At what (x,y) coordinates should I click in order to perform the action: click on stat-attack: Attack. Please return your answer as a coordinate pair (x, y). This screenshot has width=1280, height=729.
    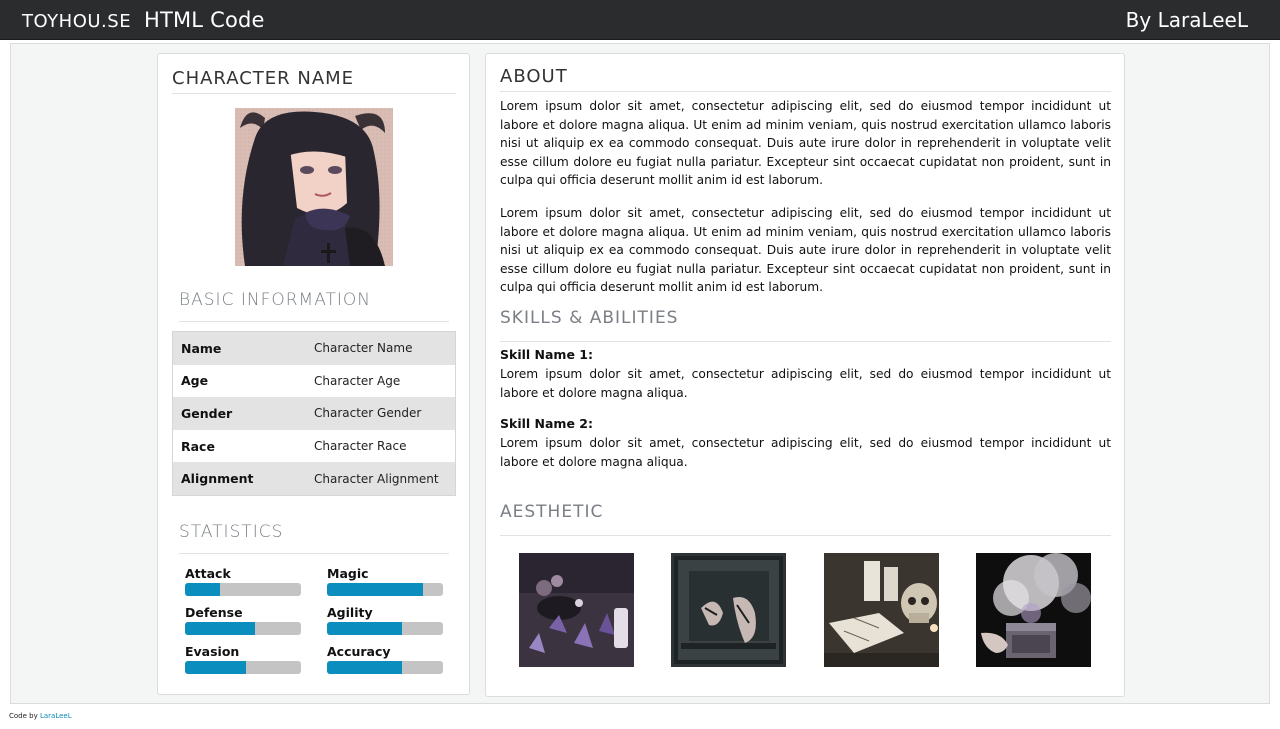
    Looking at the image, I should click on (244, 581).